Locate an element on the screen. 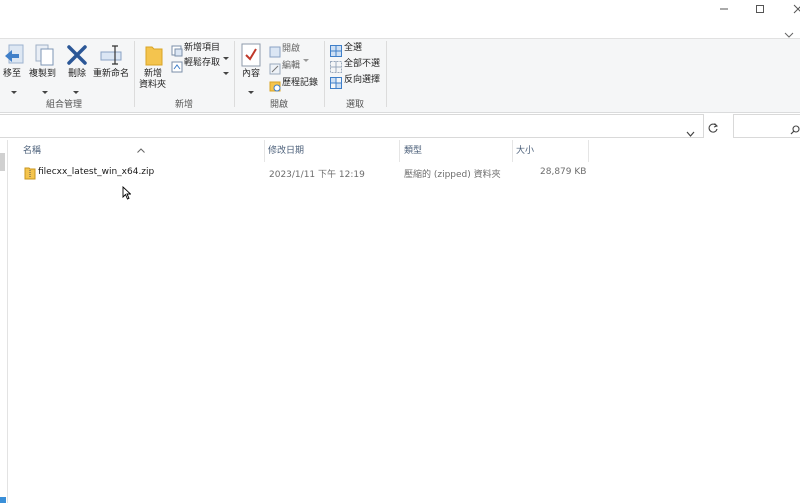  column-header-name: 名稱 is located at coordinates (32, 149).